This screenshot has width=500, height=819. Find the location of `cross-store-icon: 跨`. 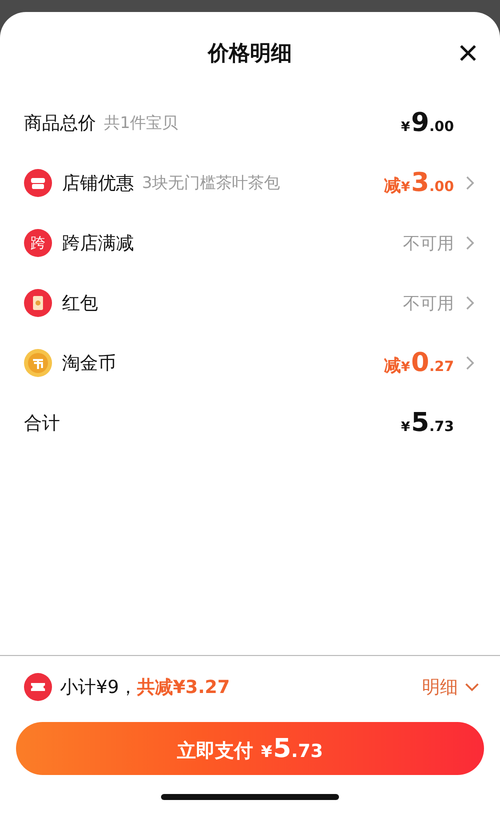

cross-store-icon: 跨 is located at coordinates (38, 243).